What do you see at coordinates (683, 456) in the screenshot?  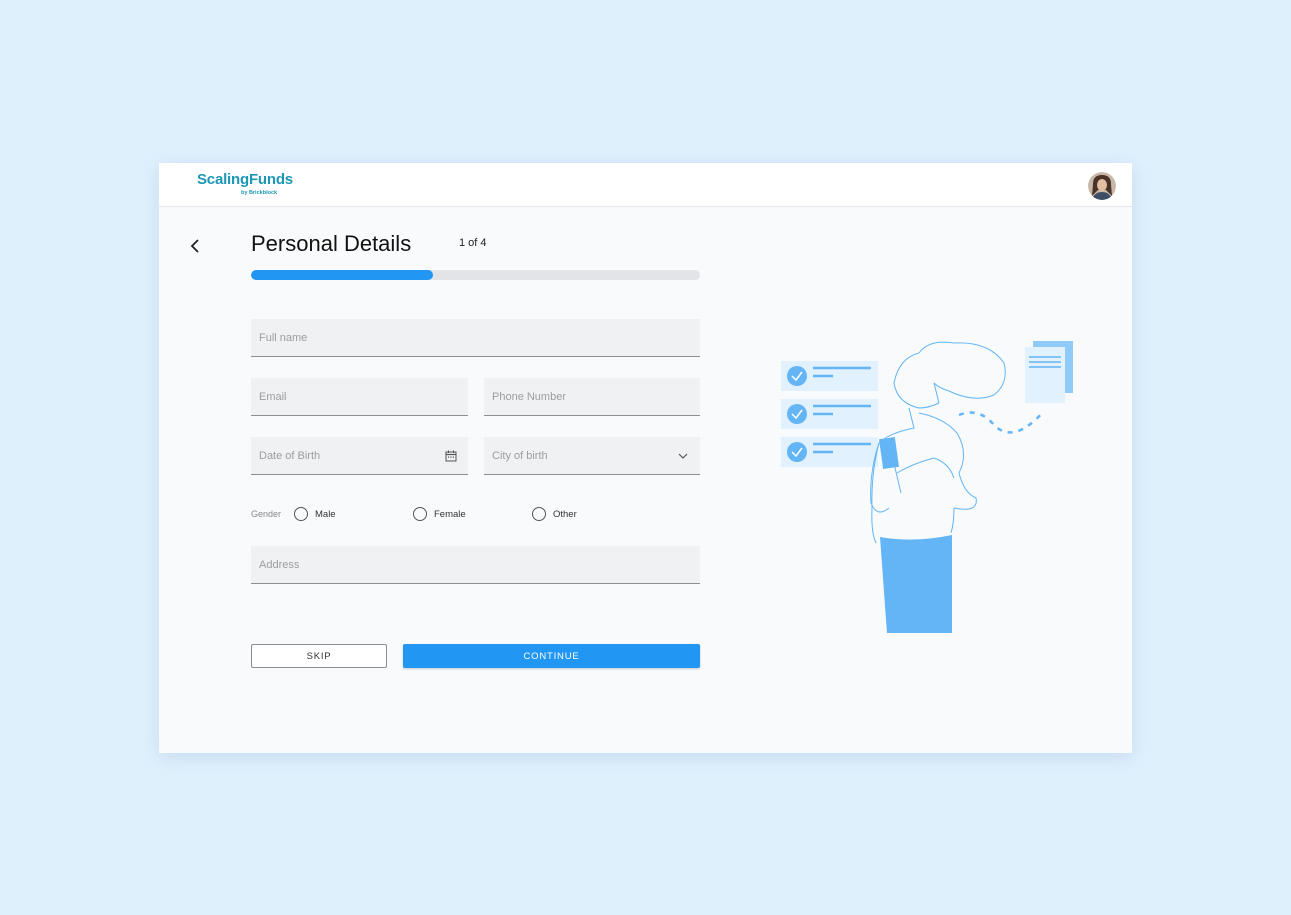 I see `chevron-down-icon` at bounding box center [683, 456].